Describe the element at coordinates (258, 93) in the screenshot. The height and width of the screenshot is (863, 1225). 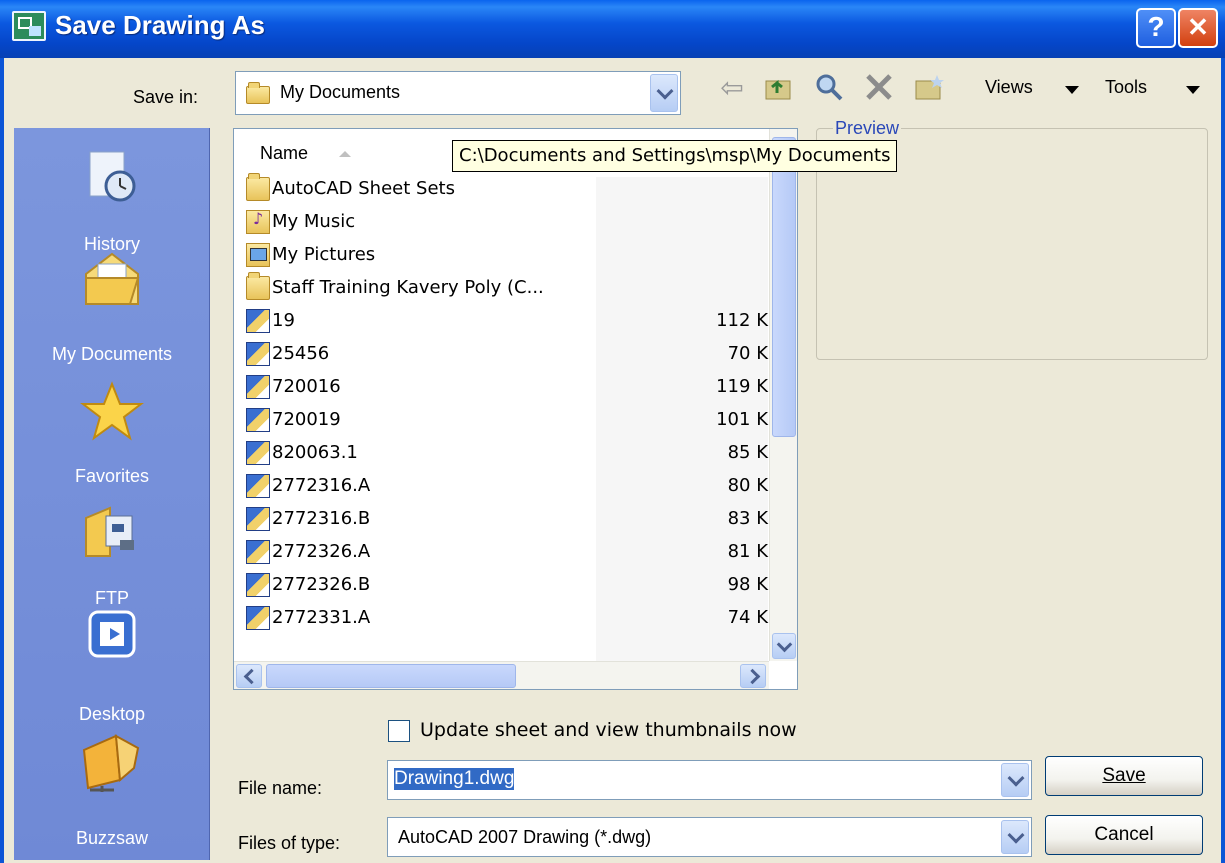
I see `folder-icon` at that location.